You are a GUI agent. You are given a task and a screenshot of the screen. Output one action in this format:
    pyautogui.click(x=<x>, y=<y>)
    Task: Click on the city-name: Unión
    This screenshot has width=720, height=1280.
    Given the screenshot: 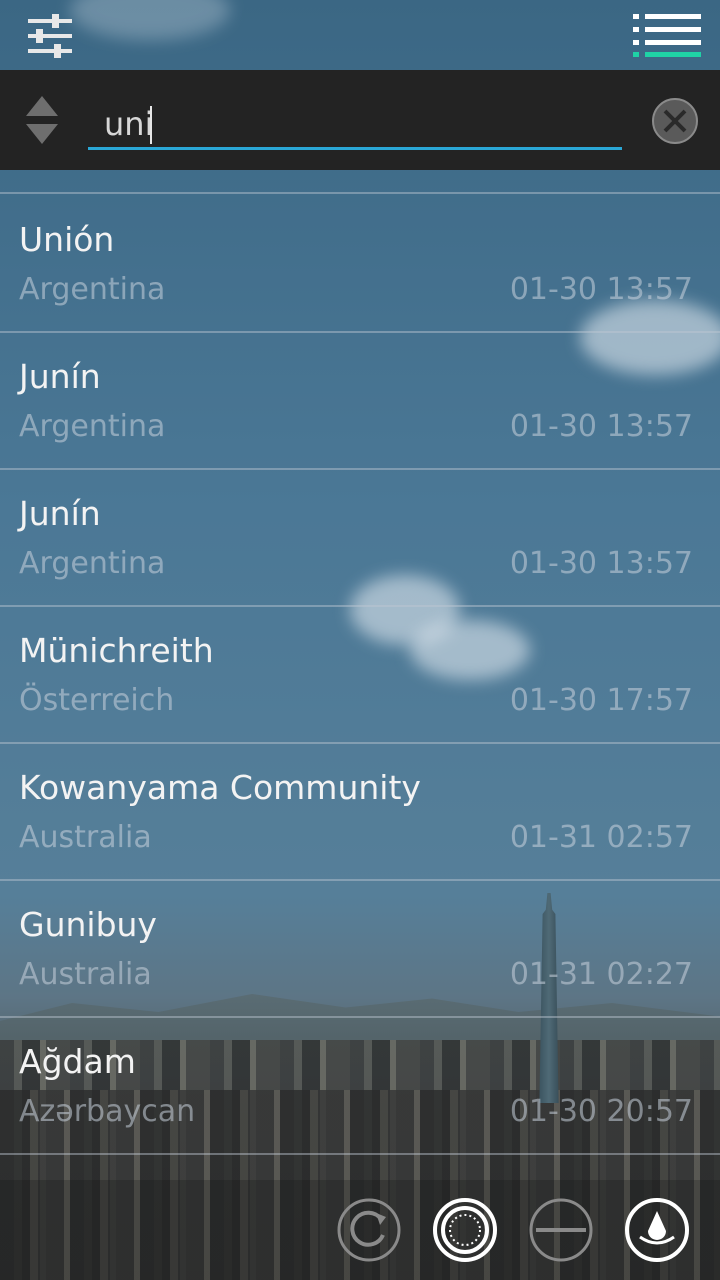 What is the action you would take?
    pyautogui.click(x=67, y=239)
    